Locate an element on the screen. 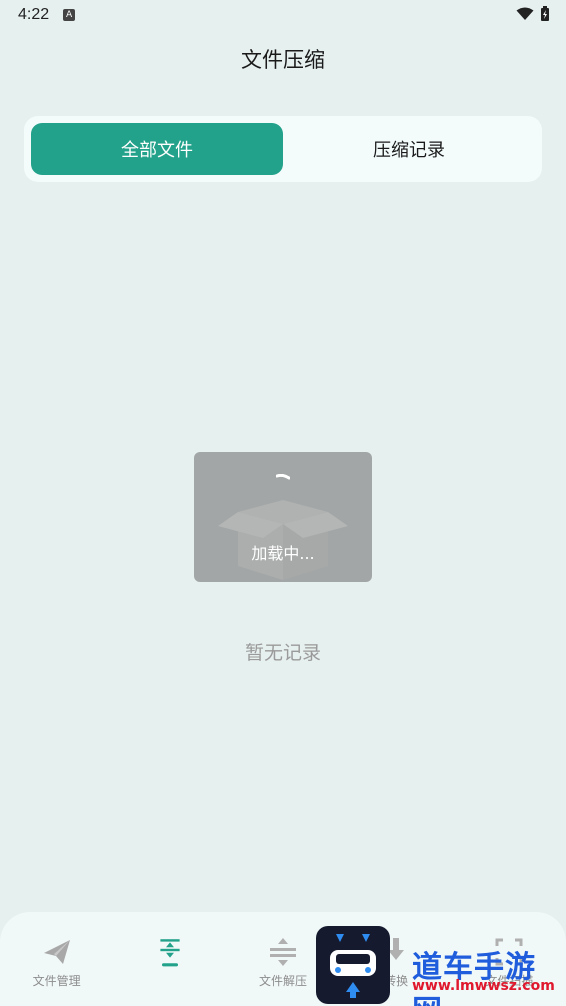  bottom-nav: 文件管理 文件解压 转换 文件扫描 is located at coordinates (283, 959).